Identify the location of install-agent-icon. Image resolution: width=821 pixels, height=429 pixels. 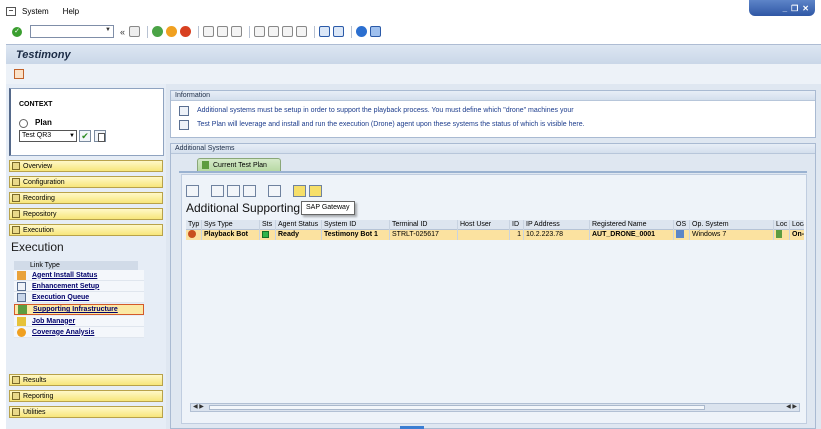
(299, 191).